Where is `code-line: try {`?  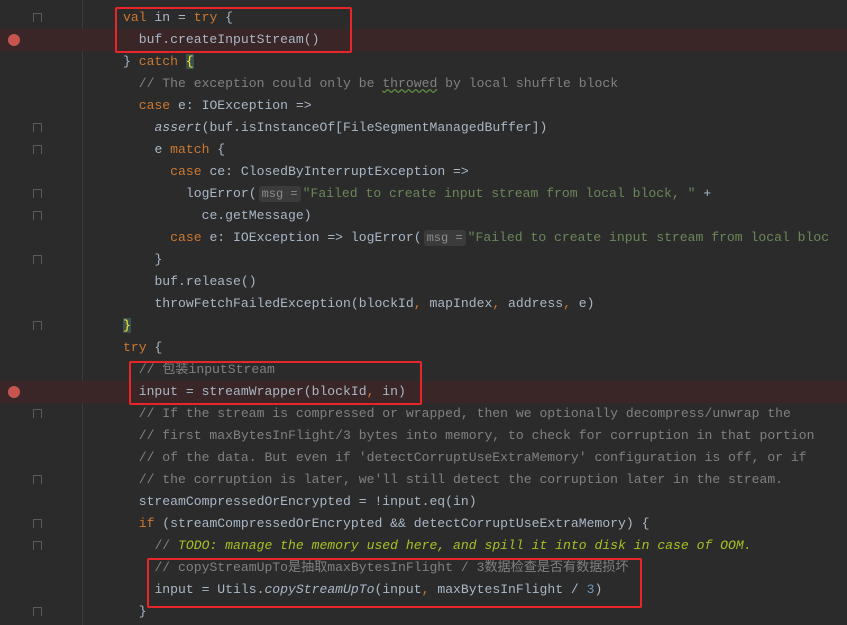
code-line: try { is located at coordinates (423, 348).